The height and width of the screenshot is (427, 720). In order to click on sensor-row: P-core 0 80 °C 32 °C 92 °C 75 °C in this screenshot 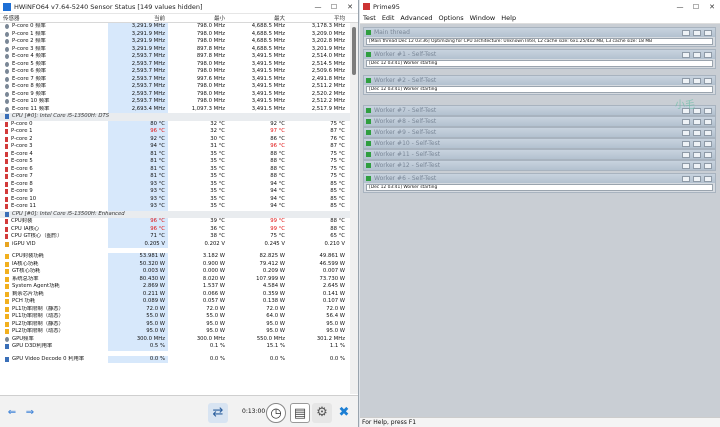, I will do `click(175, 124)`.